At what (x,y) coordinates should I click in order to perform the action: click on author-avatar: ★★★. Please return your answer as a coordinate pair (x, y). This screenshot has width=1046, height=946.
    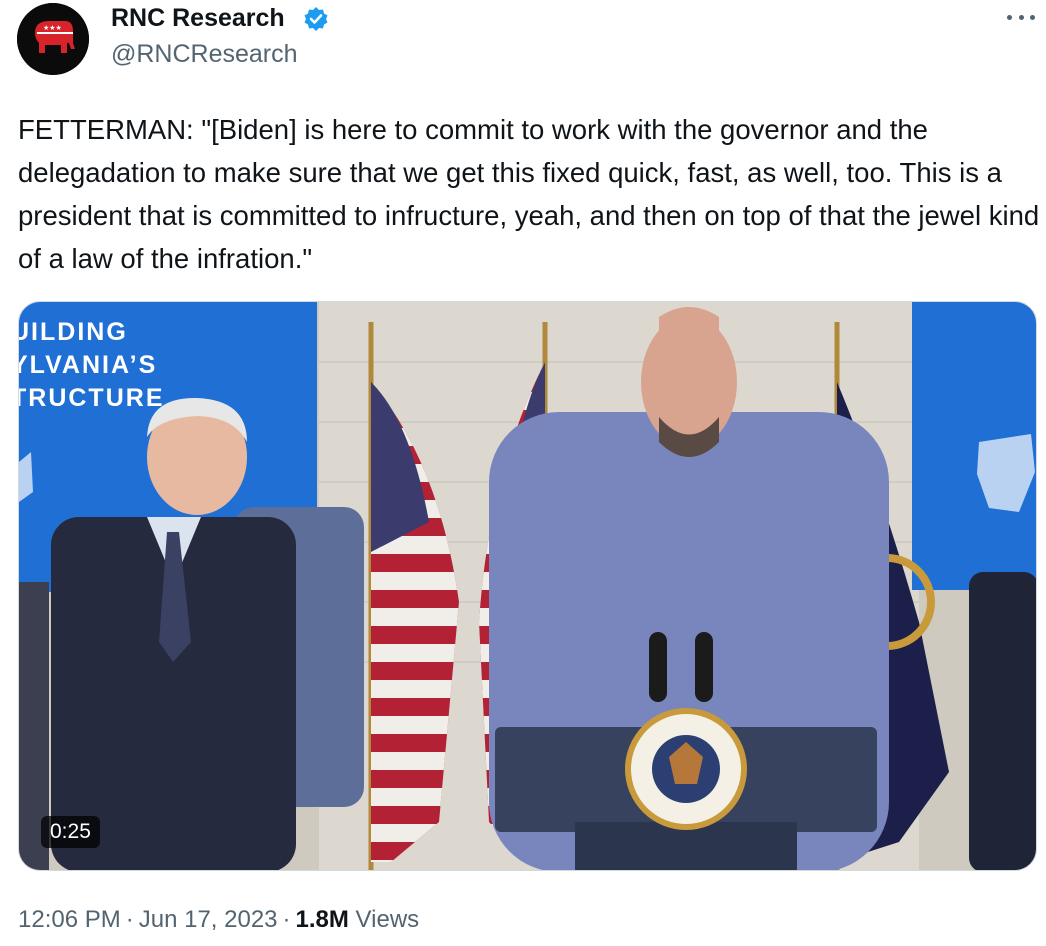
    Looking at the image, I should click on (53, 39).